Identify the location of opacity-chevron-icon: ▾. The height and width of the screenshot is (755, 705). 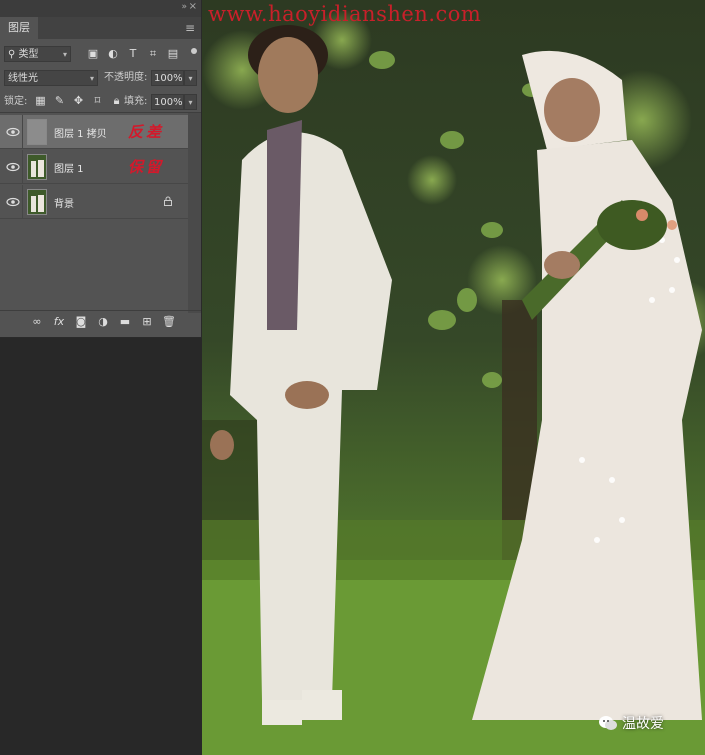
(190, 78).